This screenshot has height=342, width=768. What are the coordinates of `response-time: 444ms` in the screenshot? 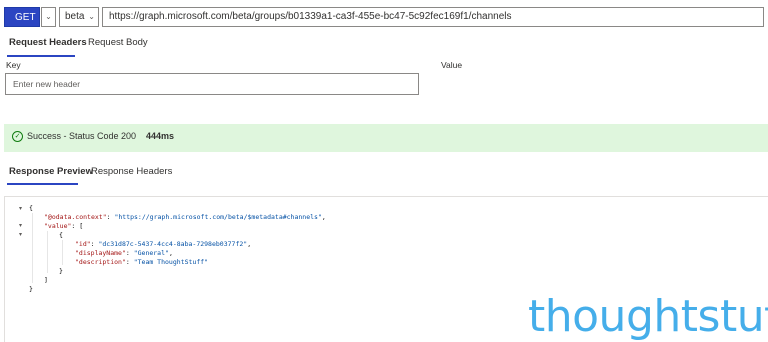 It's located at (160, 136).